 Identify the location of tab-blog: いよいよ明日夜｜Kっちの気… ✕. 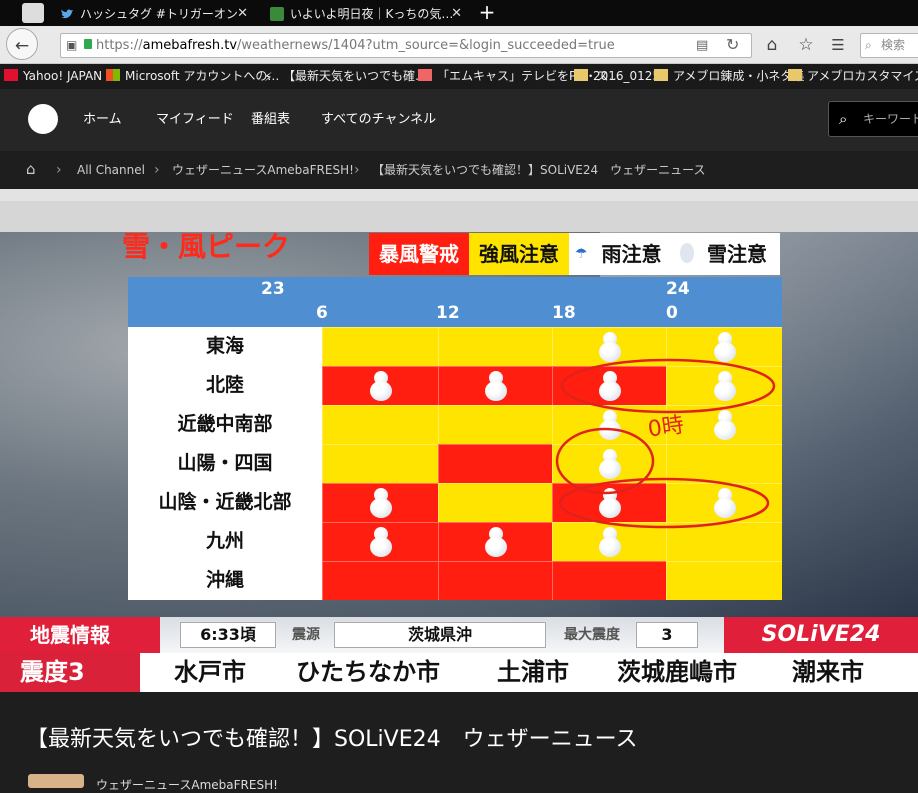
(366, 14).